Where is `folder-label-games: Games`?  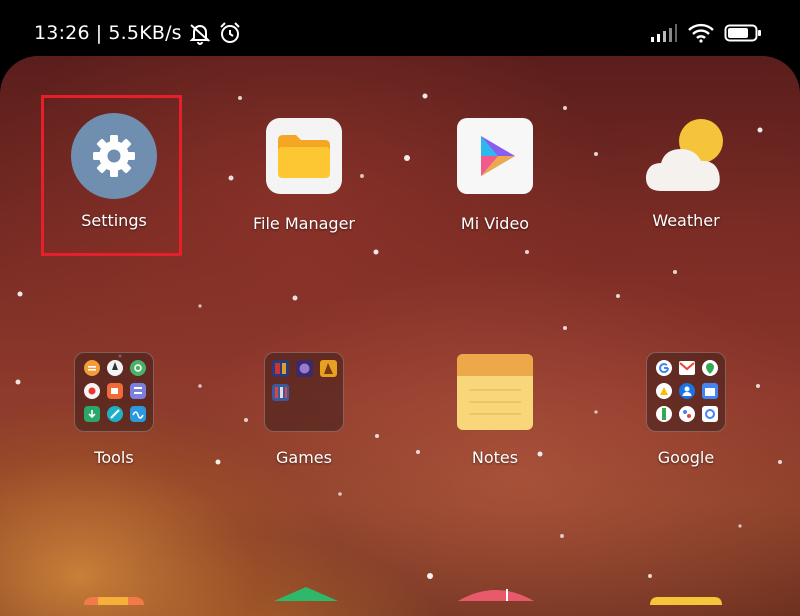
folder-label-games: Games is located at coordinates (304, 457).